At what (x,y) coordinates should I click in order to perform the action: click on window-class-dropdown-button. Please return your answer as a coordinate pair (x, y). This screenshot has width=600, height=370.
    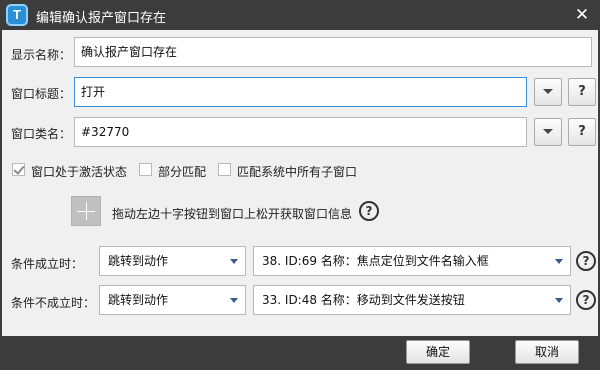
    Looking at the image, I should click on (548, 132).